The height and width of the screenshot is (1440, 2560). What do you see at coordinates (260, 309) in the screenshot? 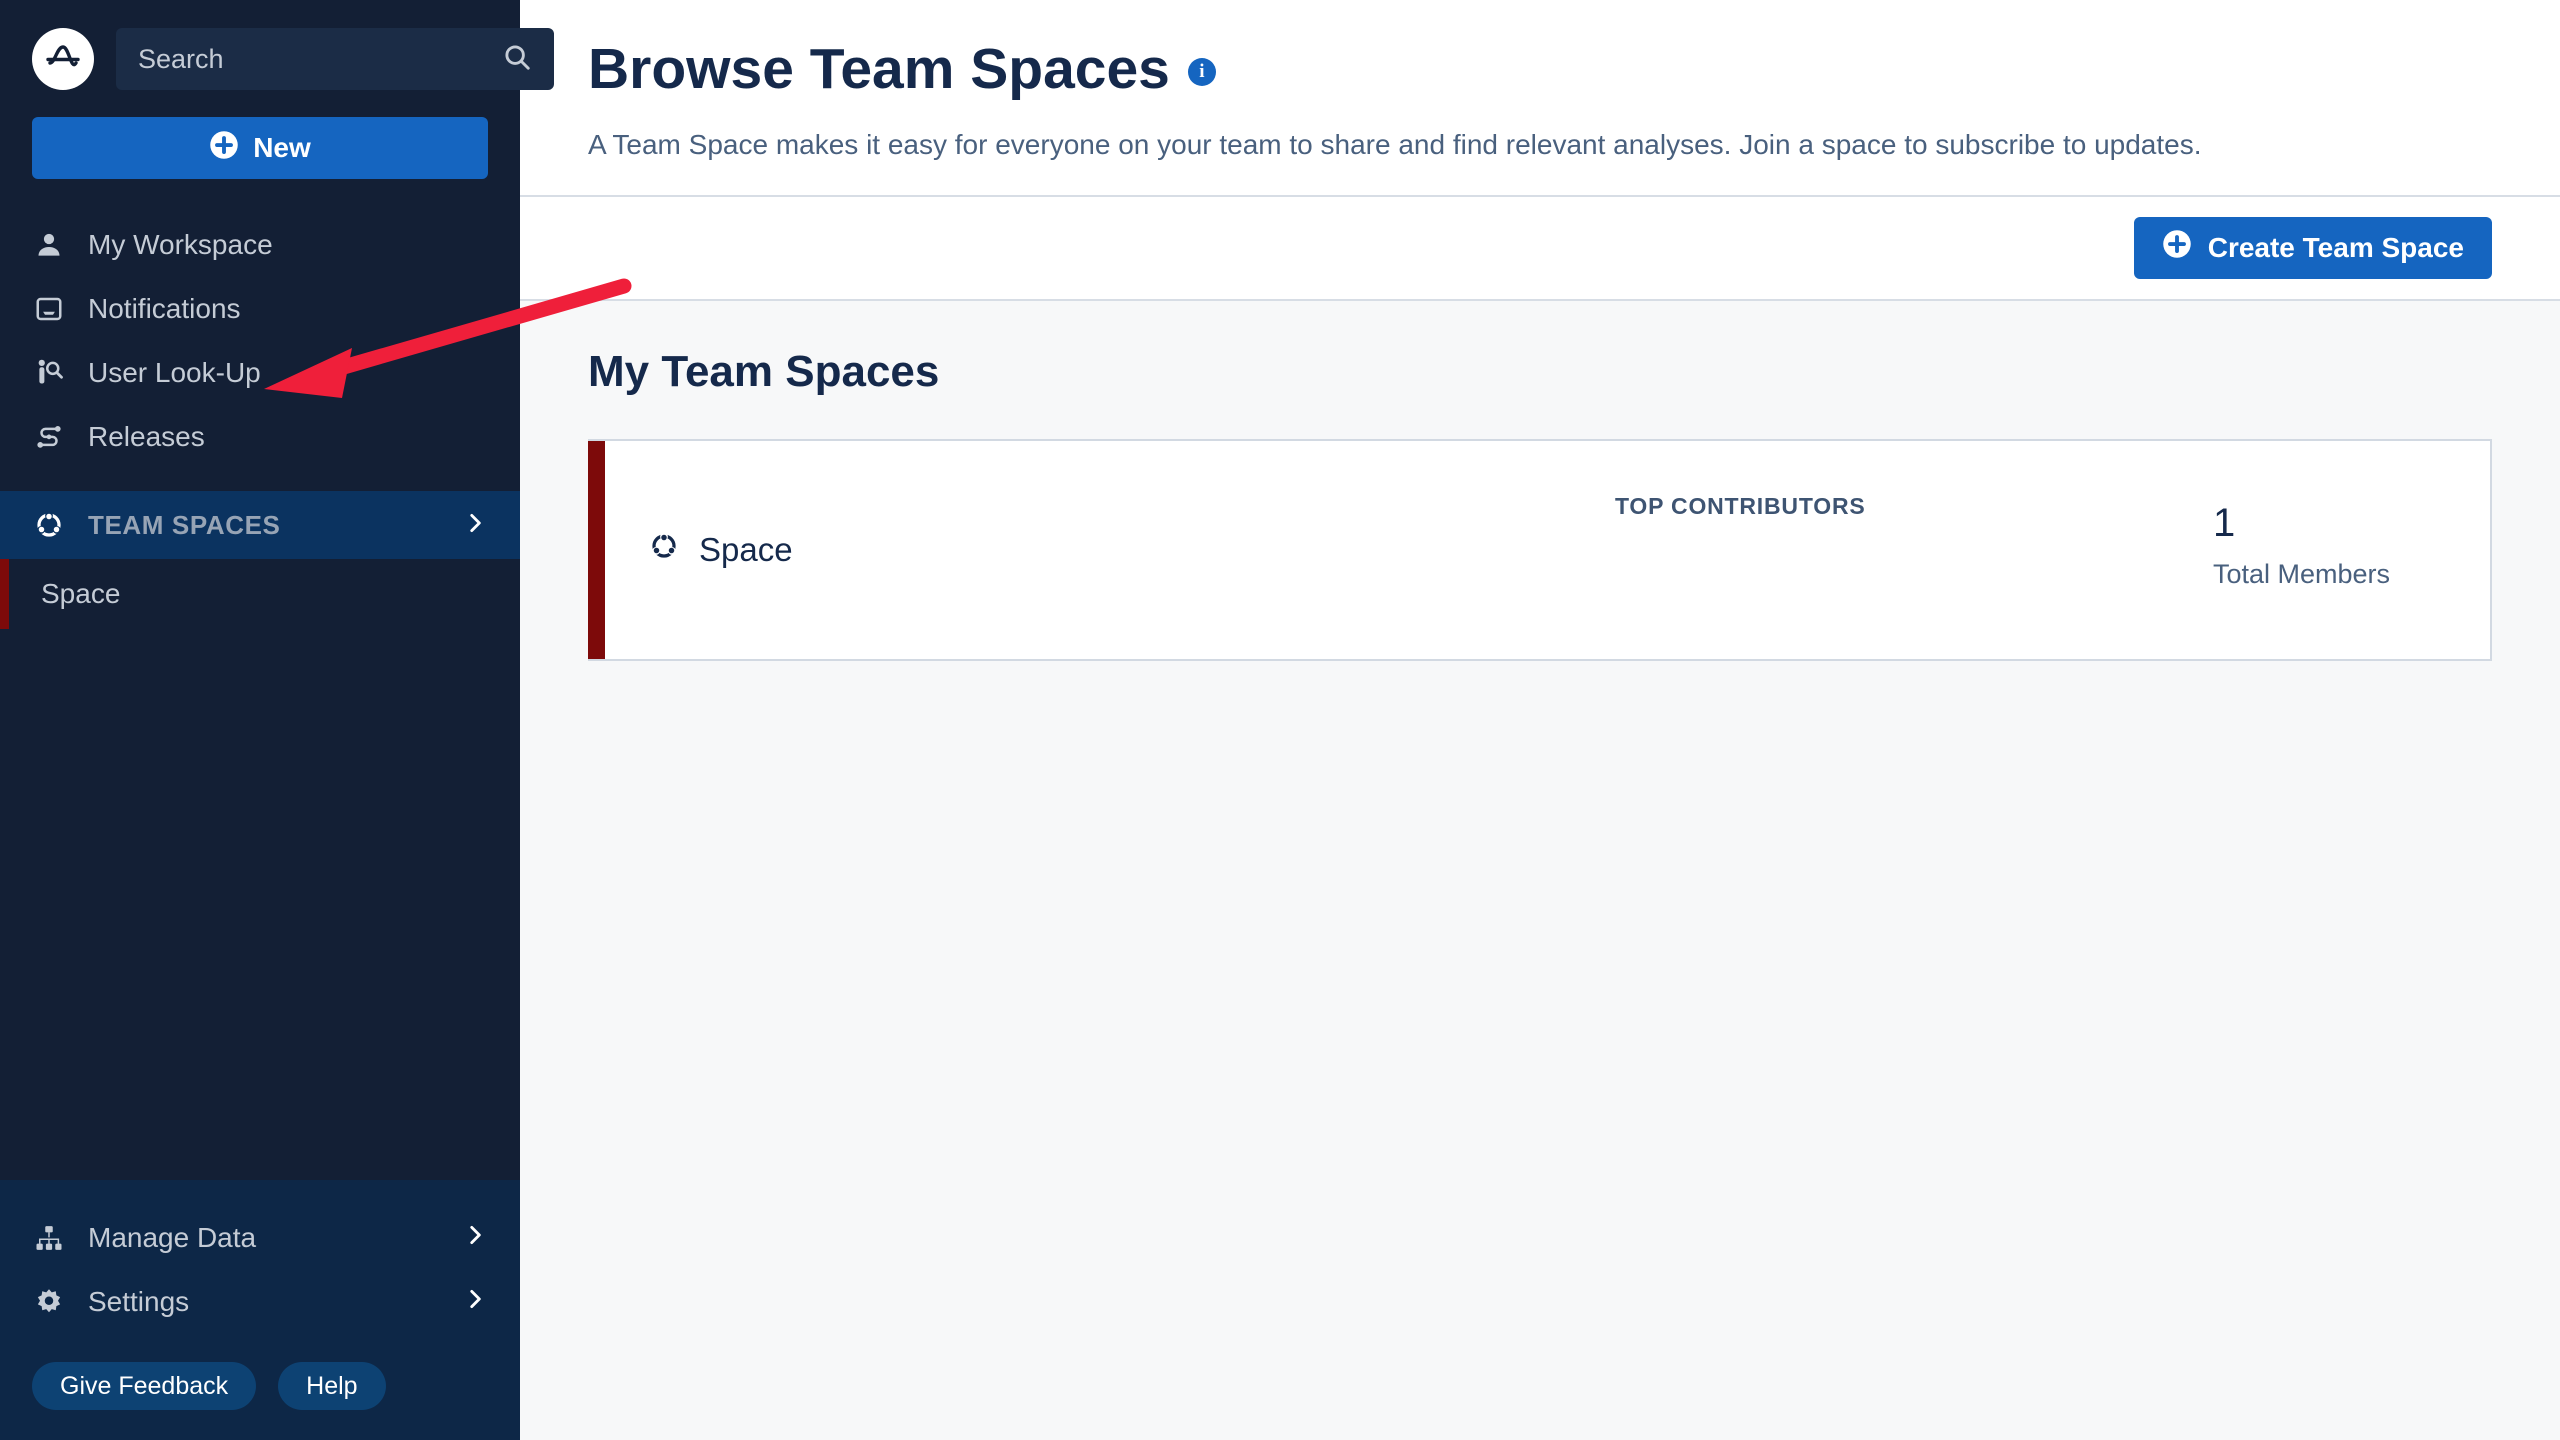
I see `sidebar-item-notifications: Notifications` at bounding box center [260, 309].